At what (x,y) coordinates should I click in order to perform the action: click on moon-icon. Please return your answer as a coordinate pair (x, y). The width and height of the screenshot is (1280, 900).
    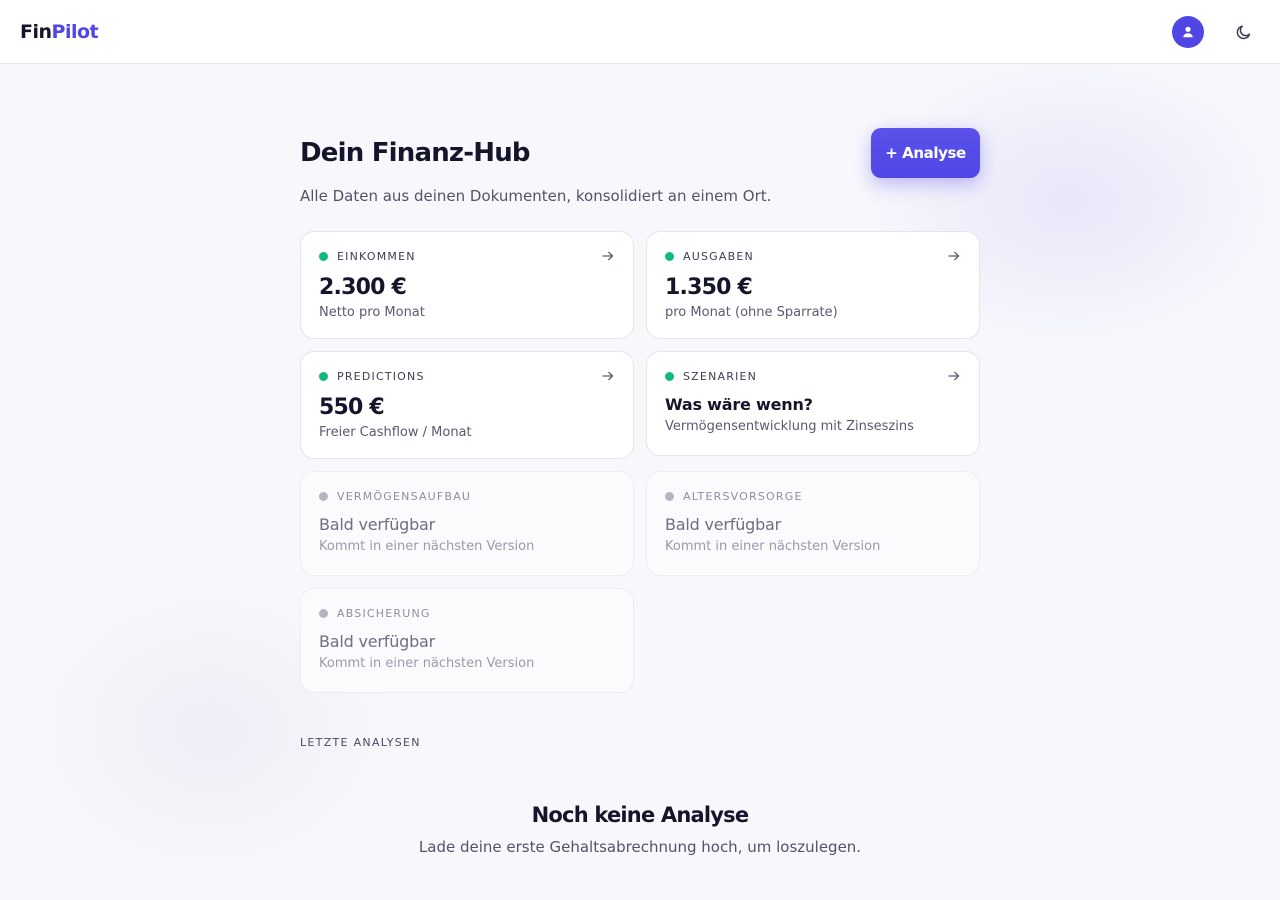
    Looking at the image, I should click on (1243, 31).